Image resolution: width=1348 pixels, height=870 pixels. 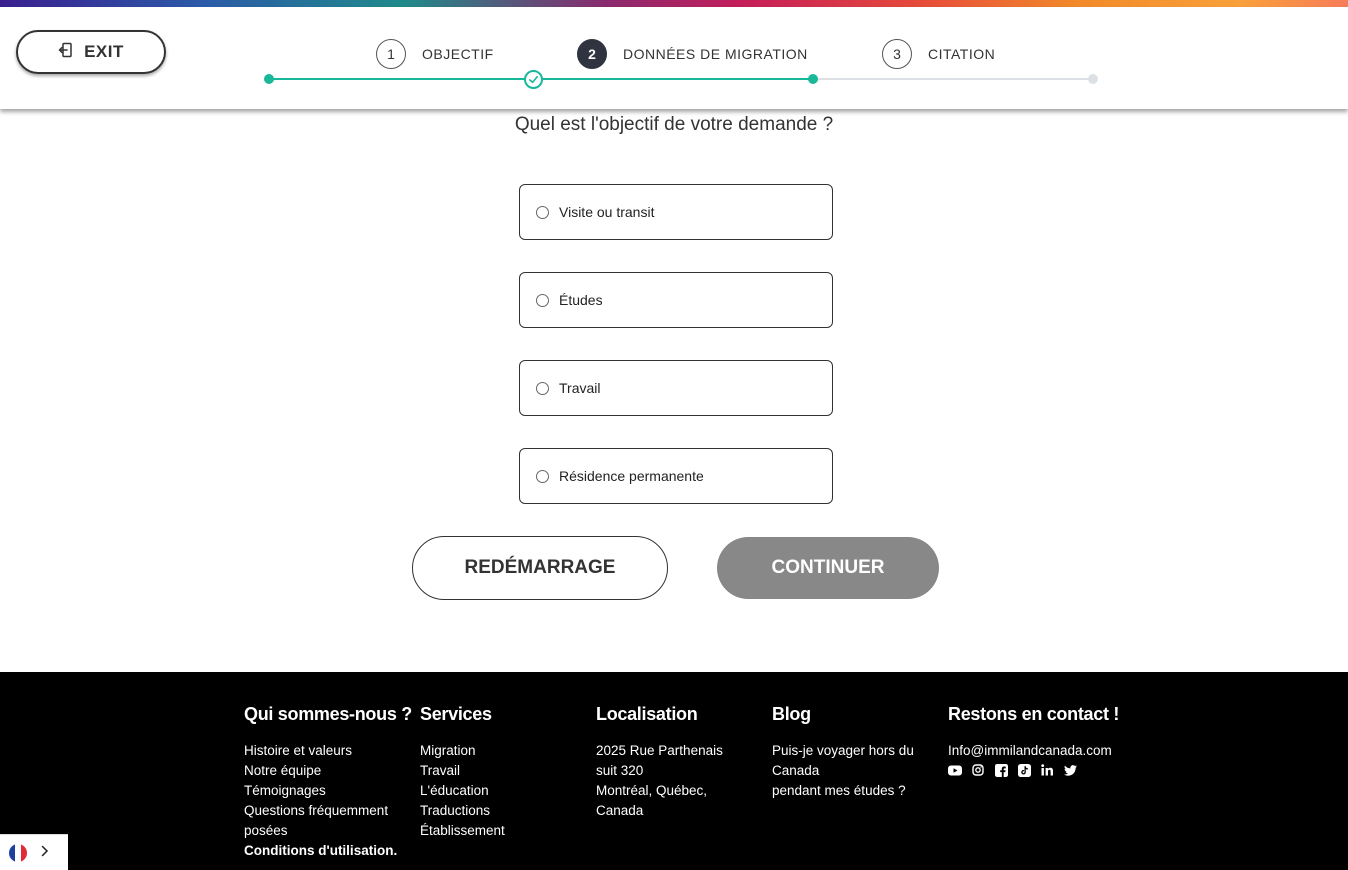 I want to click on progress-current-dot, so click(x=813, y=79).